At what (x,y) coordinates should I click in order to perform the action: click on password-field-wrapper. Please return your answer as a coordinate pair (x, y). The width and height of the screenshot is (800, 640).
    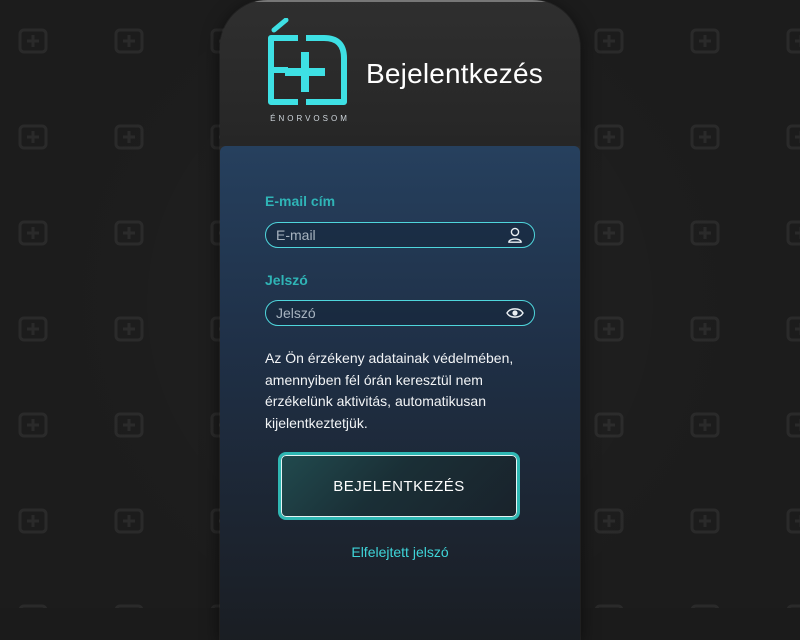
    Looking at the image, I should click on (400, 313).